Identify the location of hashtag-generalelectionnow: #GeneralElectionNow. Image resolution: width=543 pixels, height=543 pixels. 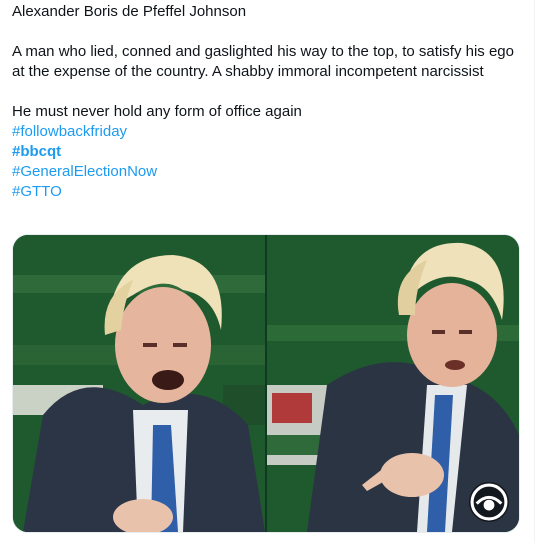
(264, 172).